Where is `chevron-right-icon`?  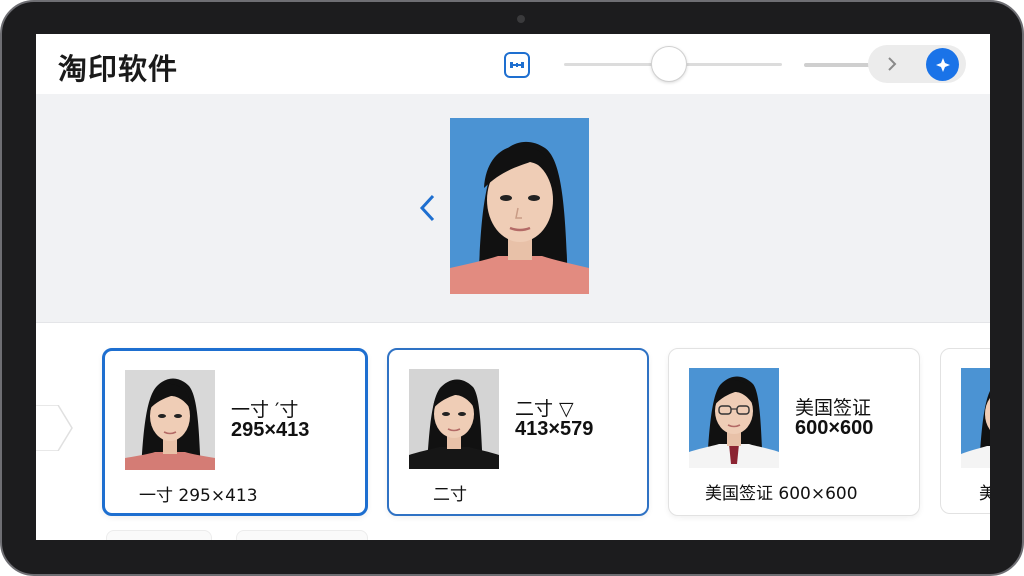
chevron-right-icon is located at coordinates (892, 64).